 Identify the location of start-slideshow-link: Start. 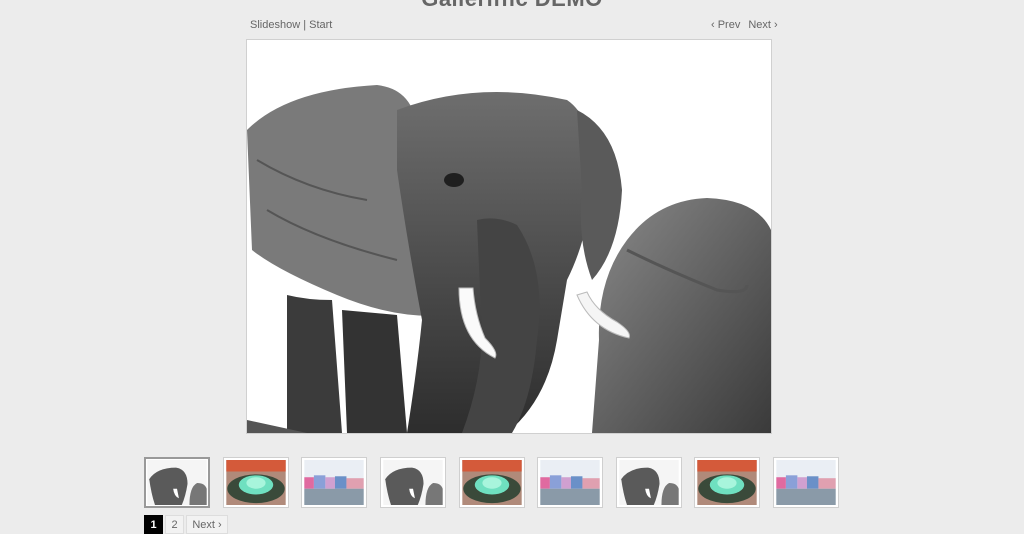
(320, 25).